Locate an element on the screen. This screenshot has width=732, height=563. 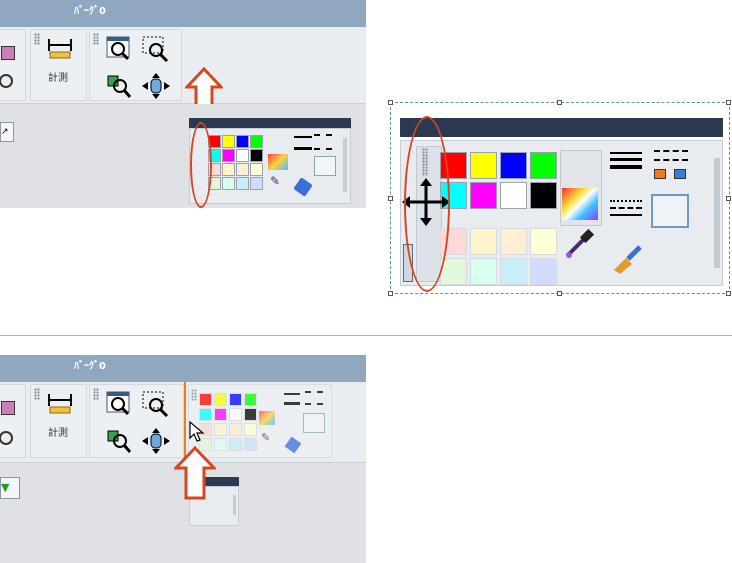
bottom-group-zoom is located at coordinates (136, 421).